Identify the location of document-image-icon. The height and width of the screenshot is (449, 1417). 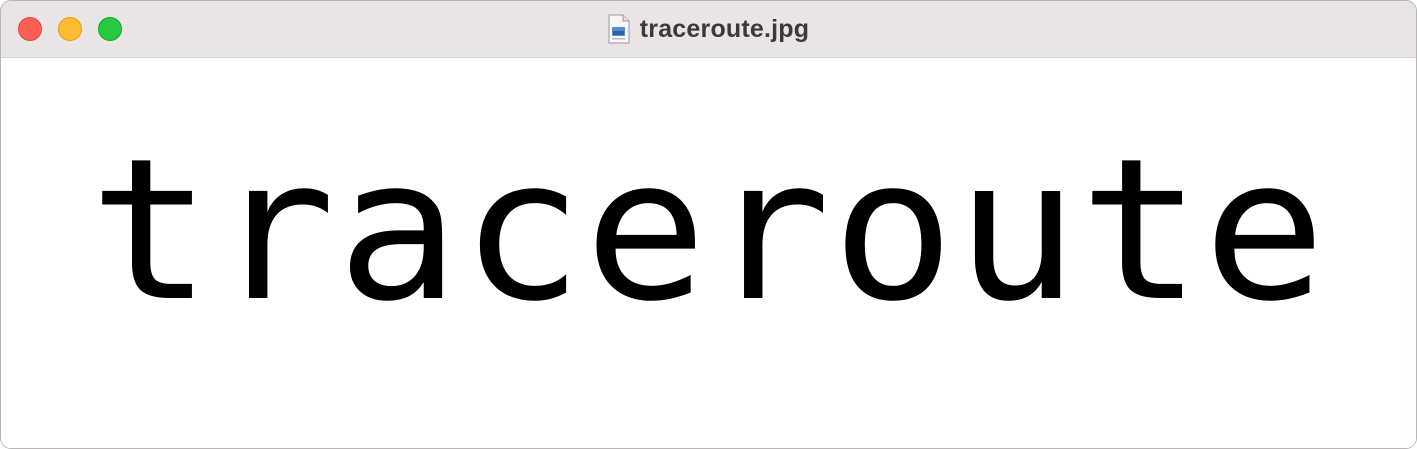
(619, 29).